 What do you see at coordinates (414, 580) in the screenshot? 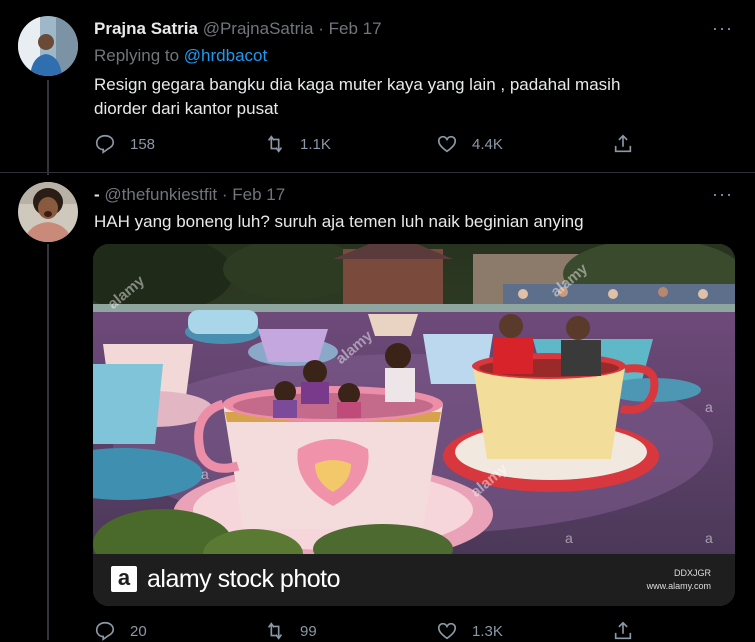
I see `alamy-banner: a alamy stock photo DDXJGR www.alamy.com` at bounding box center [414, 580].